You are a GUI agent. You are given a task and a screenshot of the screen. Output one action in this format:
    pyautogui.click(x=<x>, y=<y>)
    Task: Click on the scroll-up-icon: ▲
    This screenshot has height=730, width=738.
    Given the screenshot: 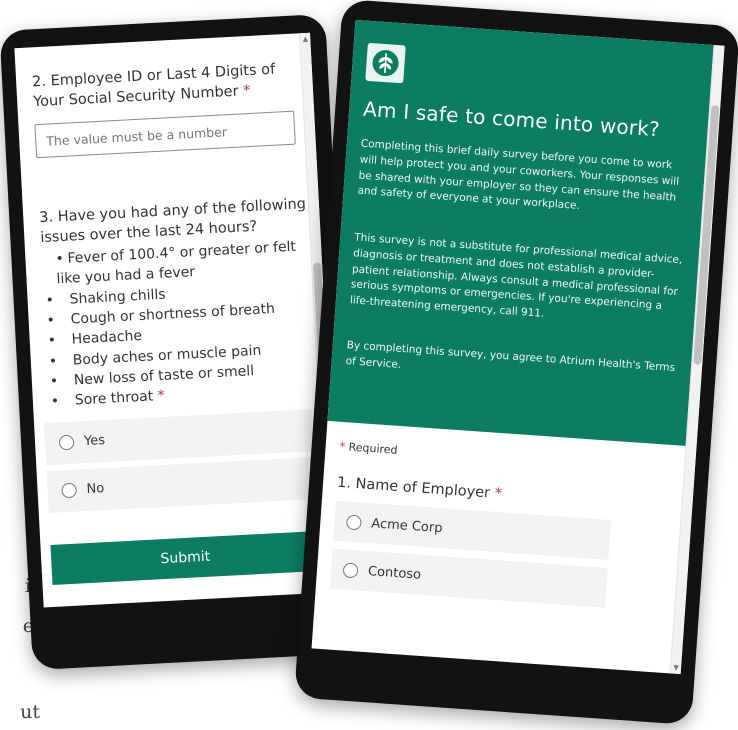 What is the action you would take?
    pyautogui.click(x=305, y=39)
    